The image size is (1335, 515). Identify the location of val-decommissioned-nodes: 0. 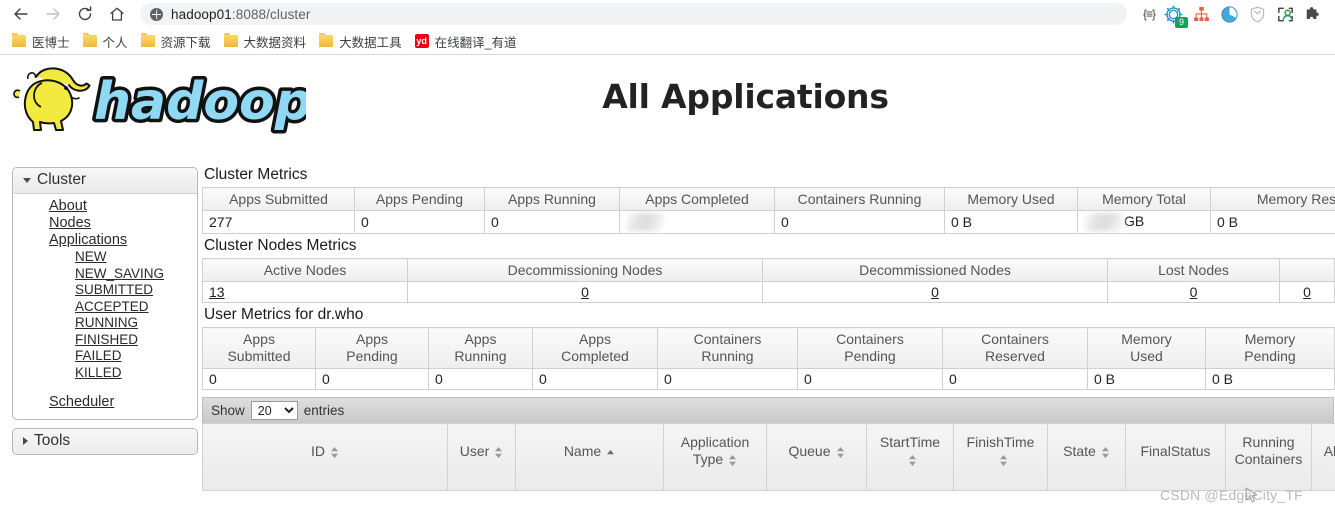
(935, 292).